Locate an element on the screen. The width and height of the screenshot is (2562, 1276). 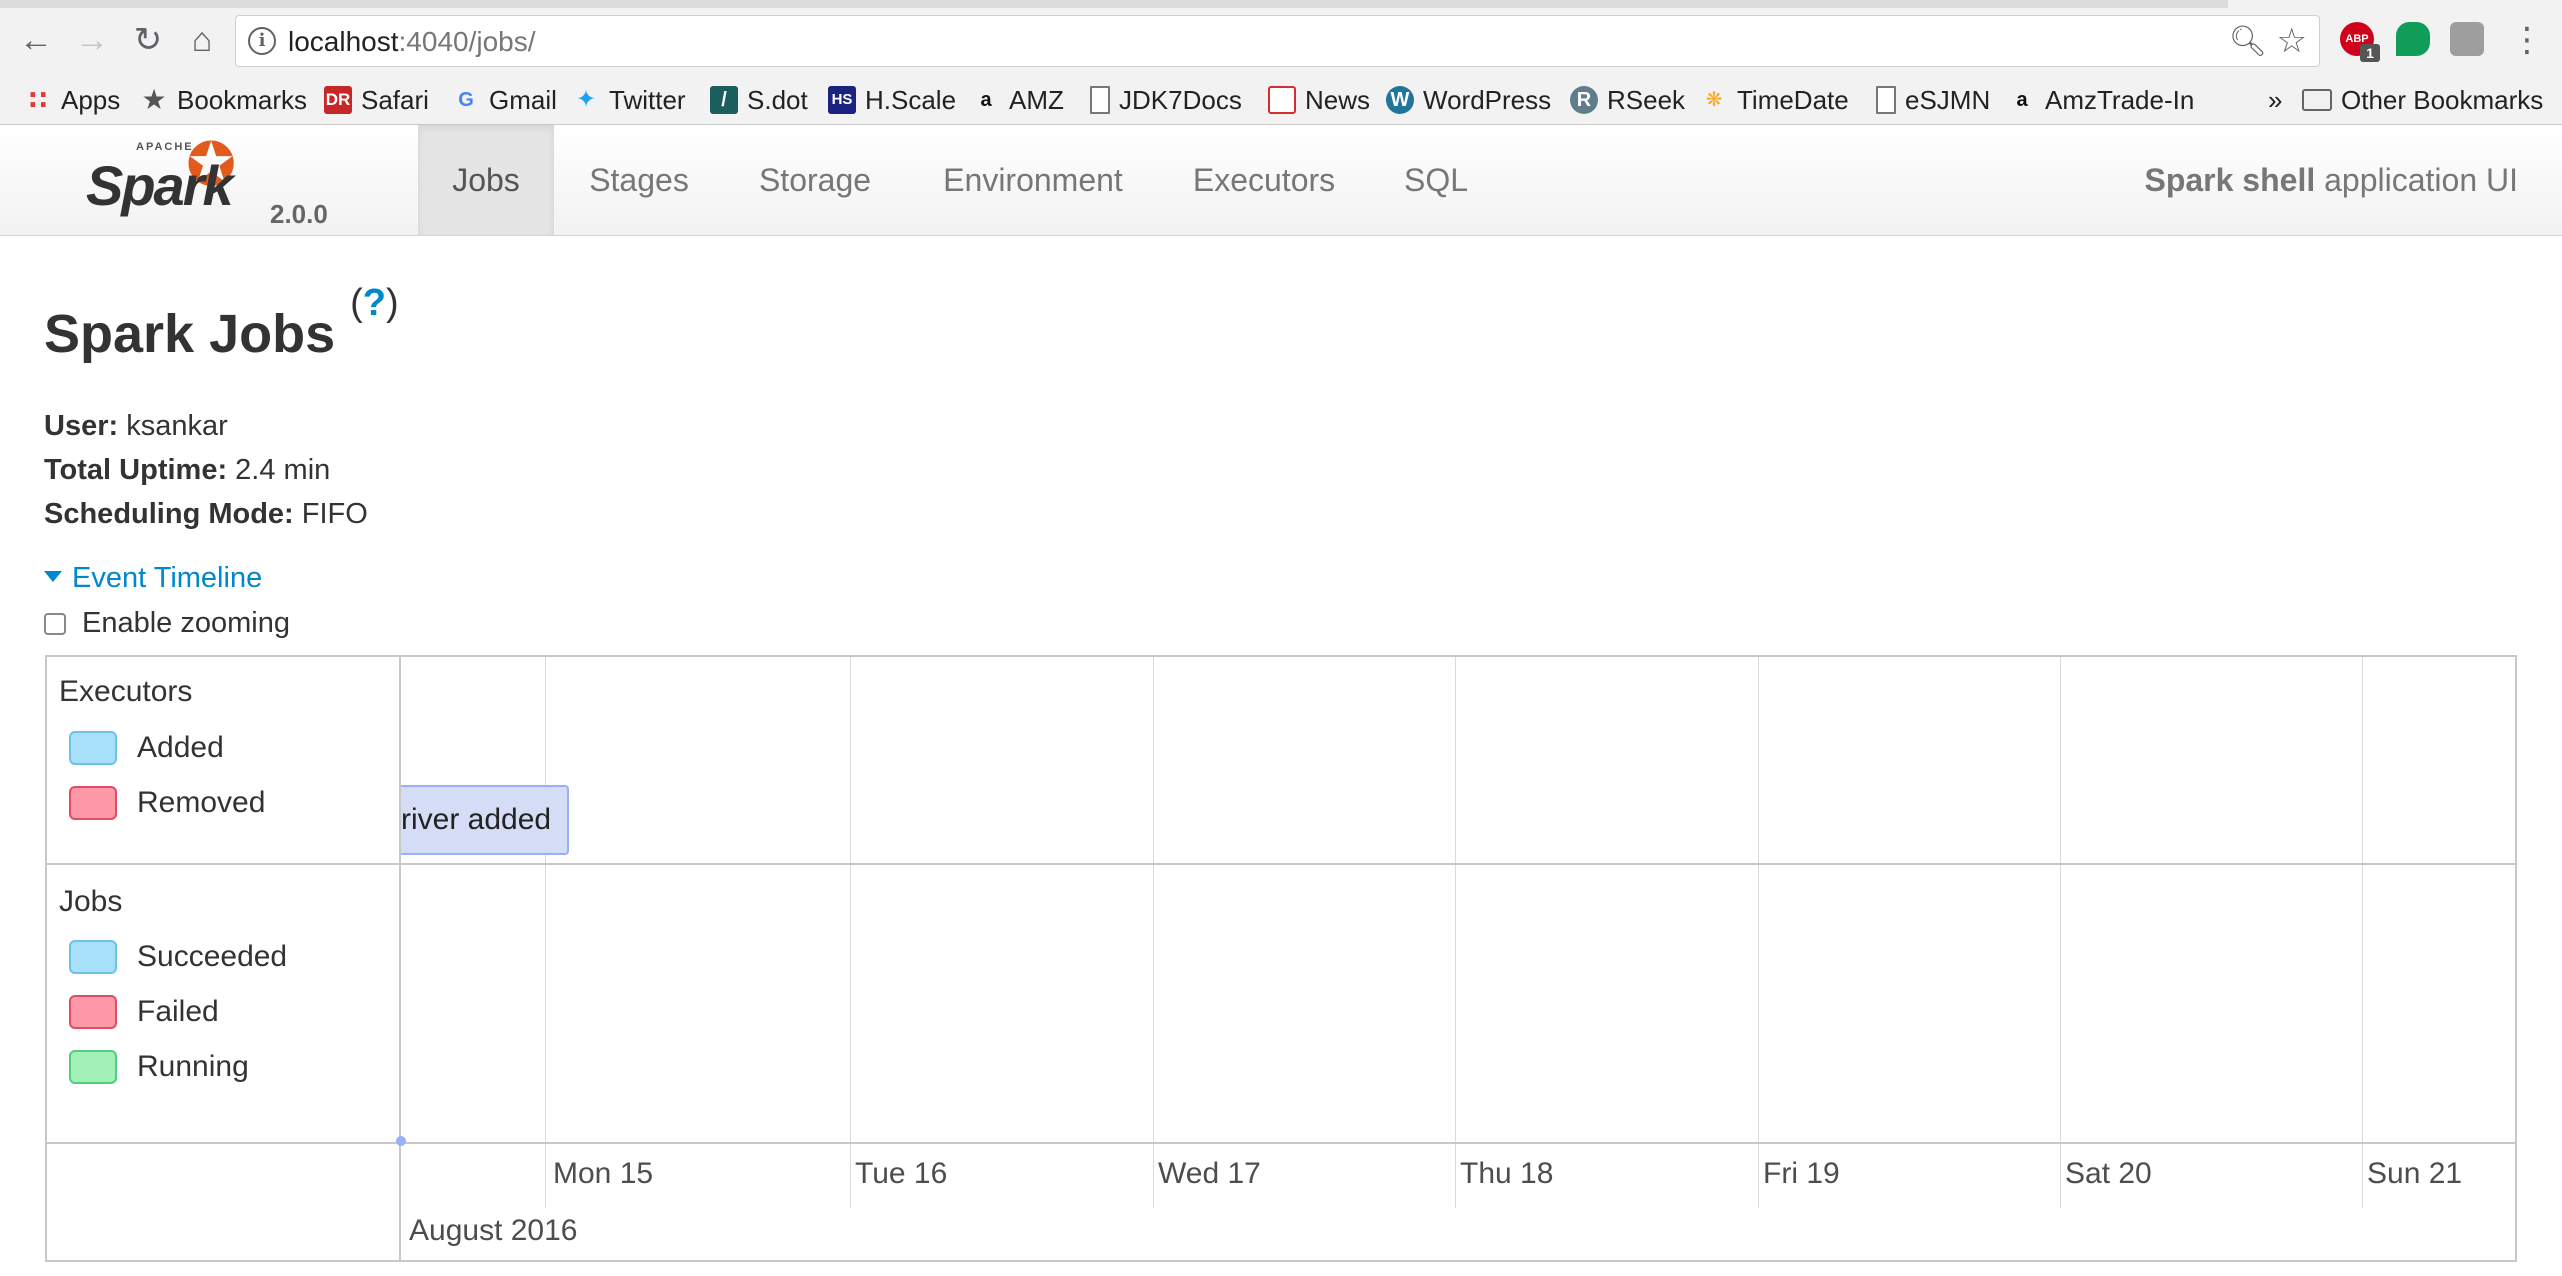
site-info-icon: i is located at coordinates (262, 41).